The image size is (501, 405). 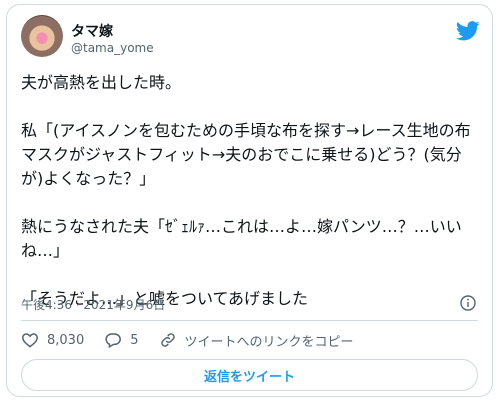 What do you see at coordinates (468, 303) in the screenshot?
I see `info-icon` at bounding box center [468, 303].